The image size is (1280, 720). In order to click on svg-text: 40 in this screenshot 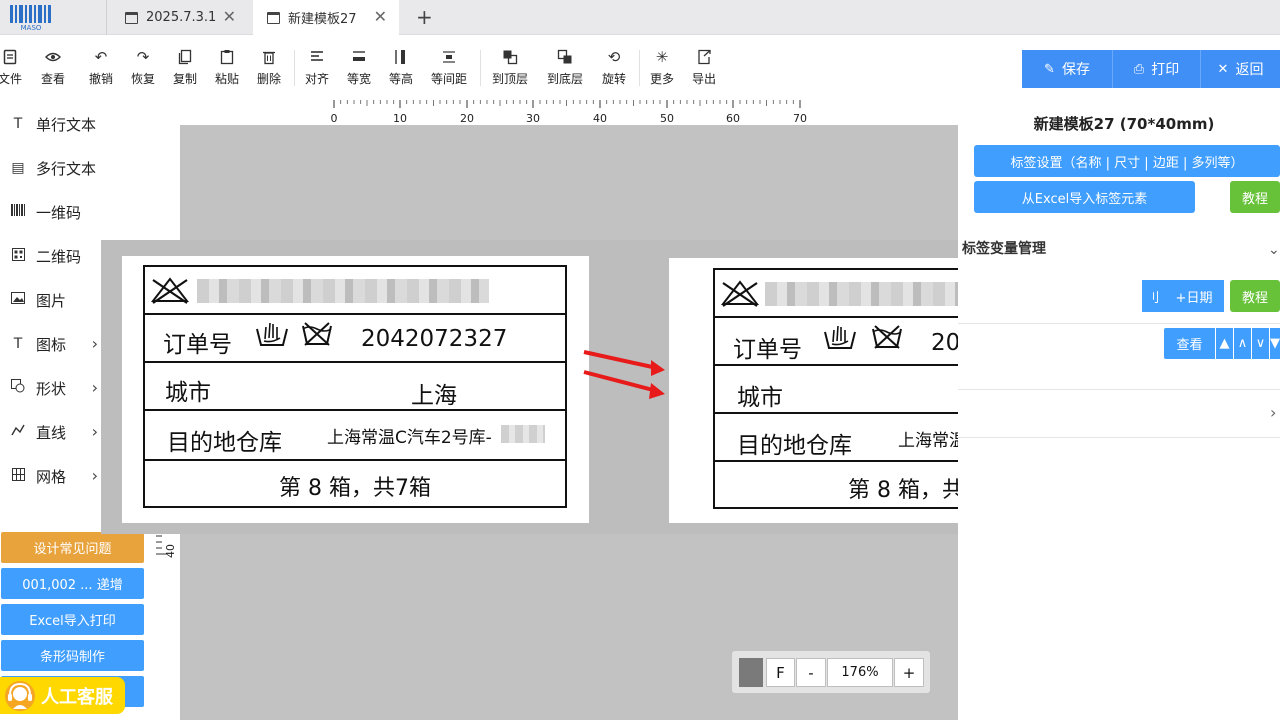, I will do `click(170, 551)`.